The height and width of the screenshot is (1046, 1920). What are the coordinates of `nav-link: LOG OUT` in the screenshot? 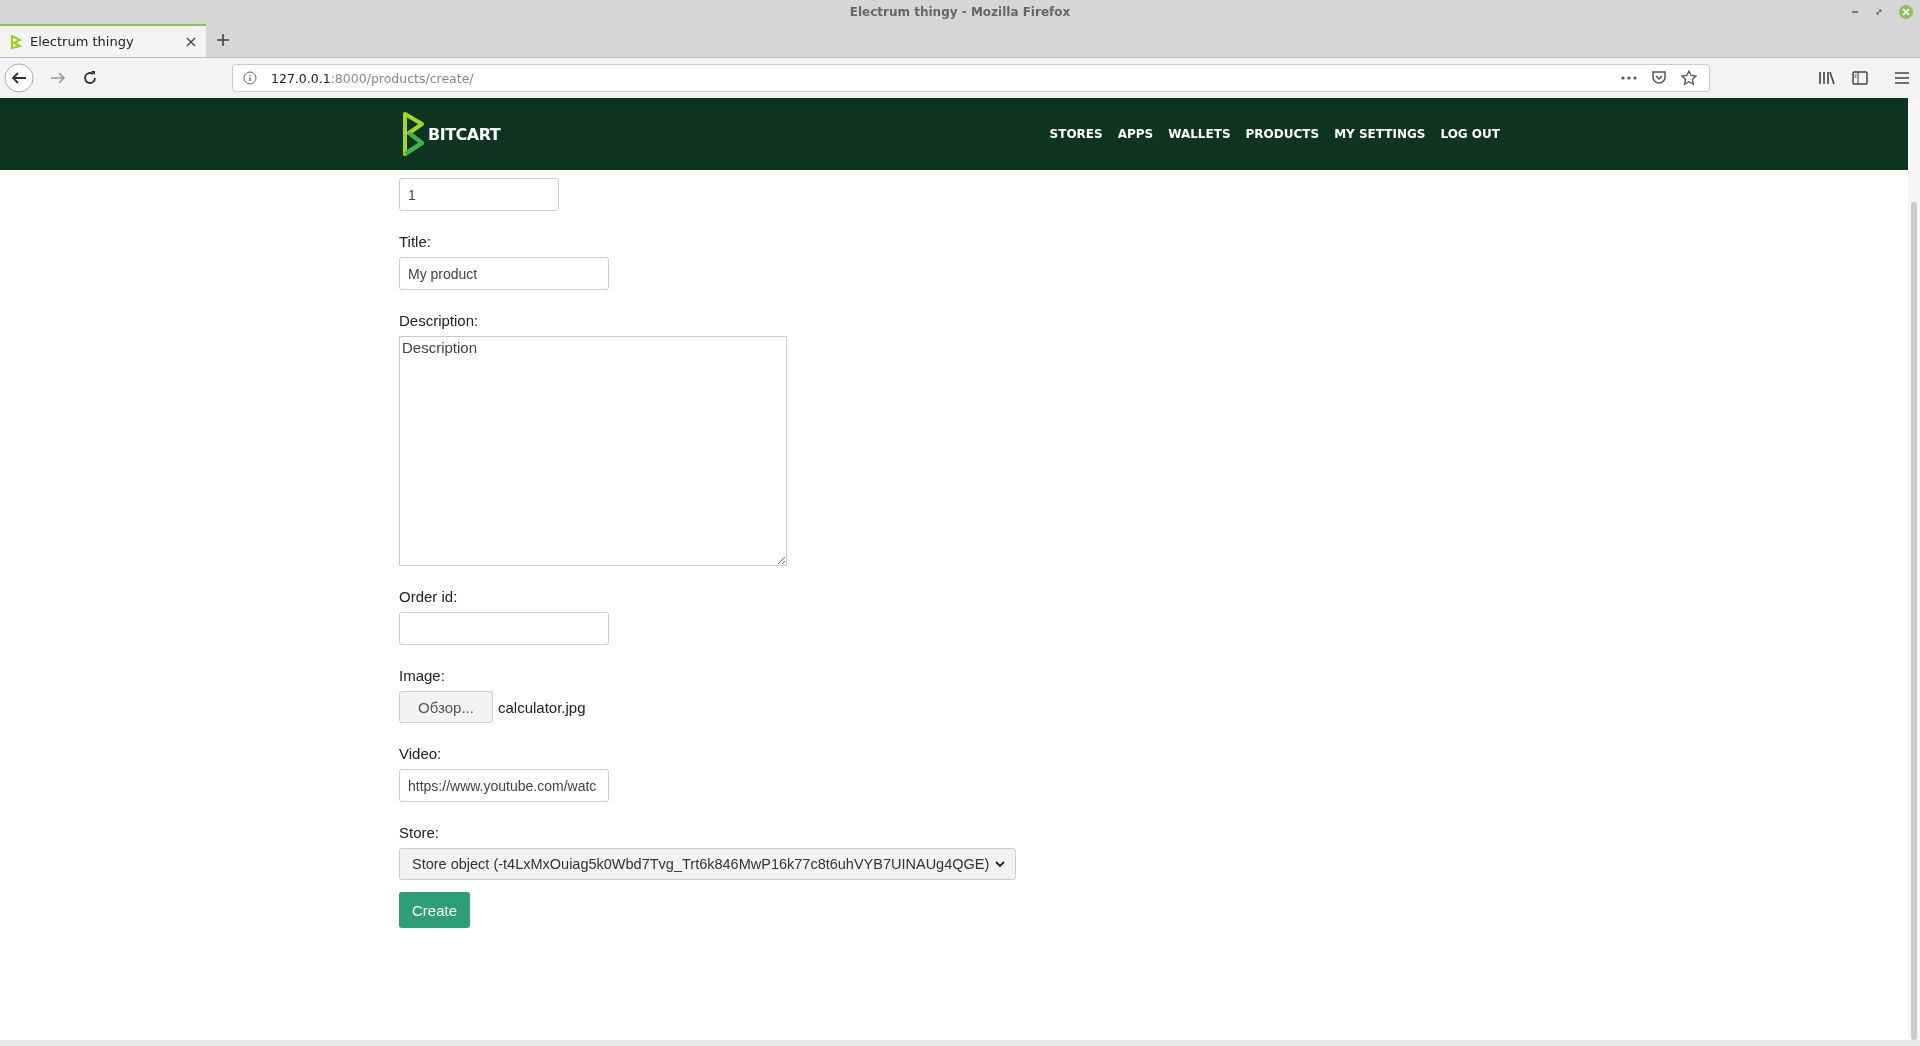 It's located at (1470, 134).